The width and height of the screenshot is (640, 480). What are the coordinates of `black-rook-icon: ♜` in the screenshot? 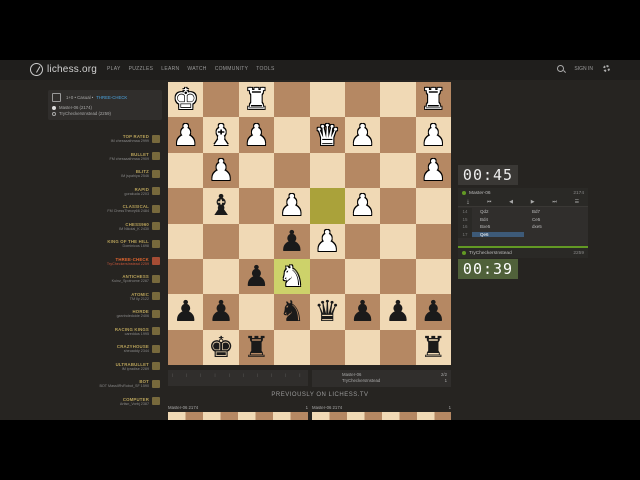 It's located at (256, 347).